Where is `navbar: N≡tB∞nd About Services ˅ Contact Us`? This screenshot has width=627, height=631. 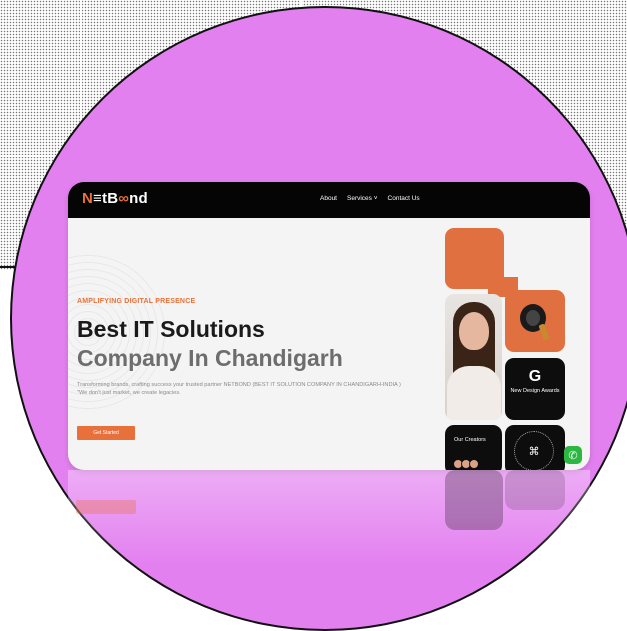
navbar: N≡tB∞nd About Services ˅ Contact Us is located at coordinates (329, 200).